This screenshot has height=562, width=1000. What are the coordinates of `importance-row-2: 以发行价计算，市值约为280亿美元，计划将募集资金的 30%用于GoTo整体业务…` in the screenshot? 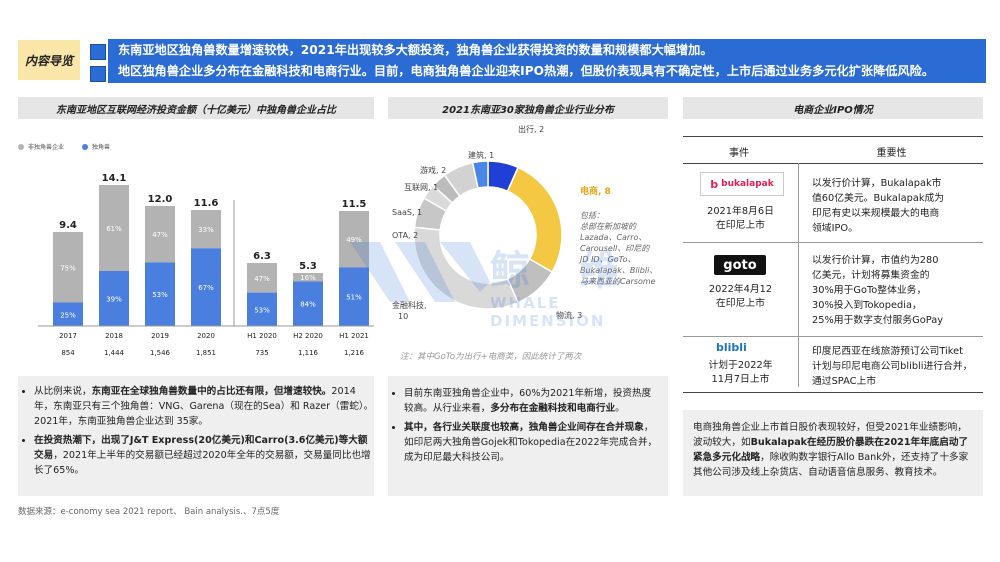 It's located at (898, 290).